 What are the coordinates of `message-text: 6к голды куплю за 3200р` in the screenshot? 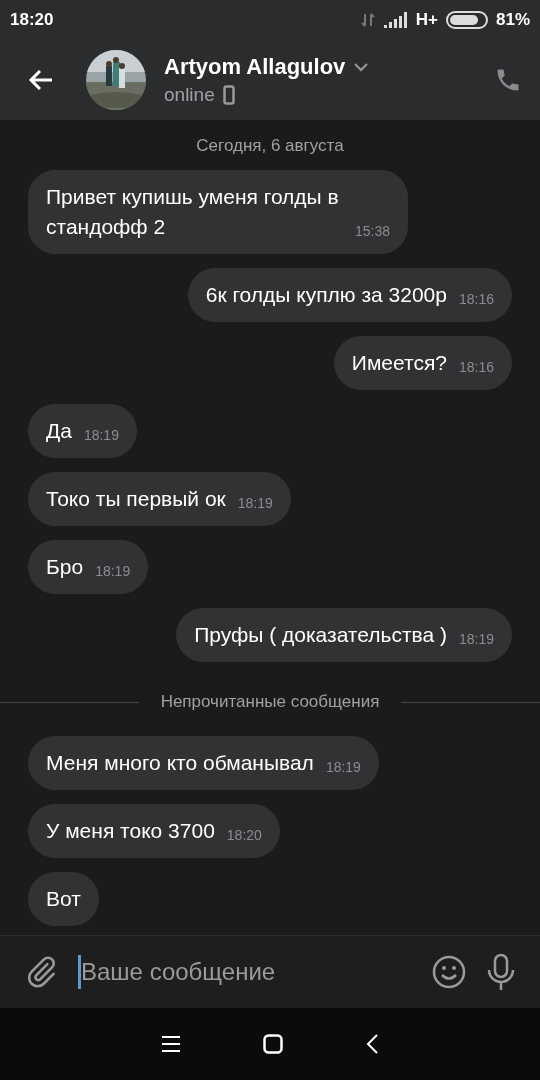 It's located at (326, 295).